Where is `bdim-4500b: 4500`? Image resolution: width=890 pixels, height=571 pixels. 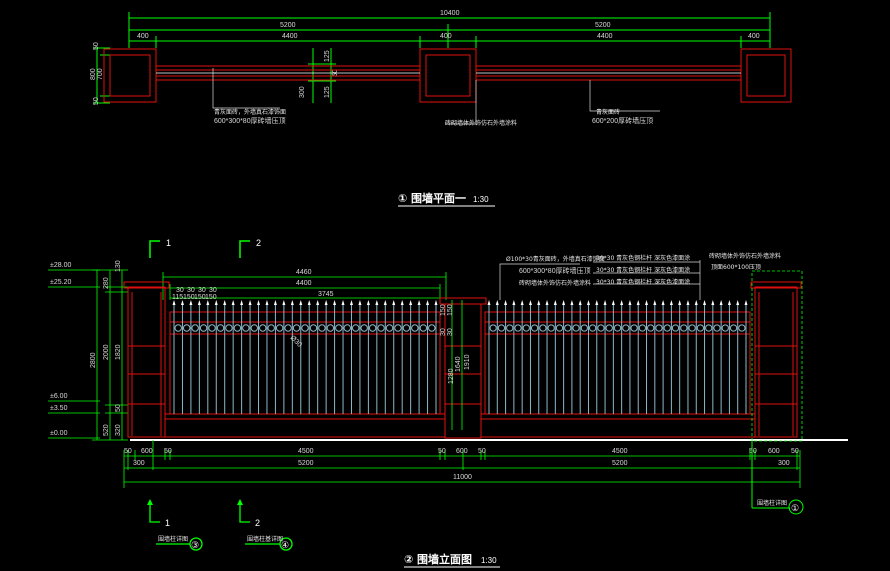
bdim-4500b: 4500 is located at coordinates (620, 451).